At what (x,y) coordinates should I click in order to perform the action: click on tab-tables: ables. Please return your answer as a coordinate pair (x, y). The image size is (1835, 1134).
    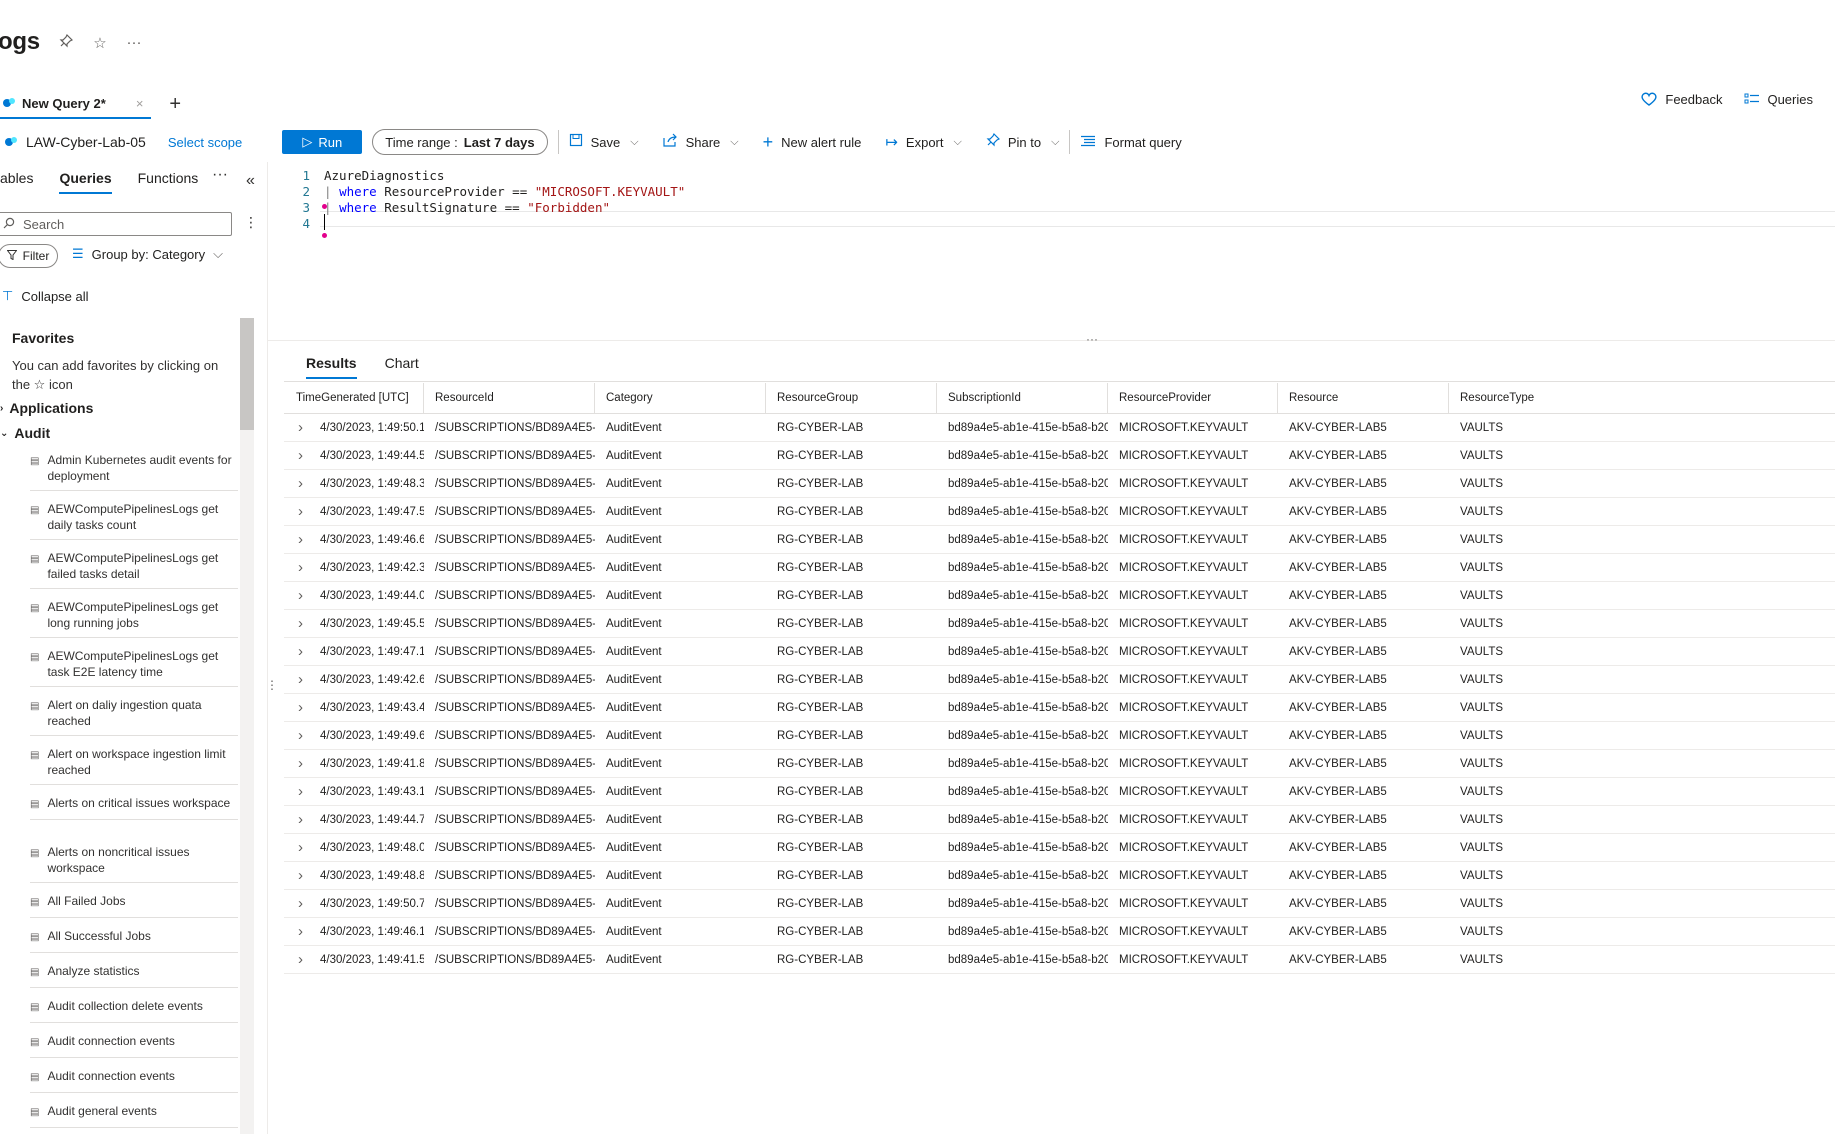
    Looking at the image, I should click on (16, 182).